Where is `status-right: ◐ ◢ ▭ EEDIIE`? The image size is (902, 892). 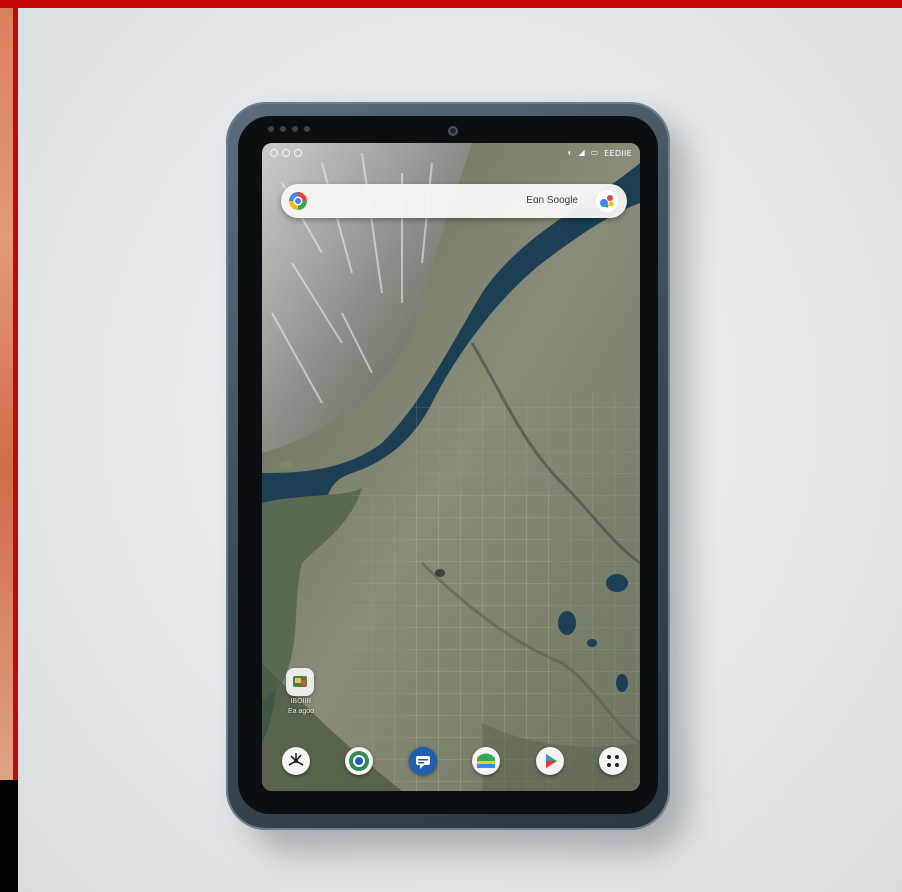
status-right: ◐ ◢ ▭ EEDIIE is located at coordinates (600, 153).